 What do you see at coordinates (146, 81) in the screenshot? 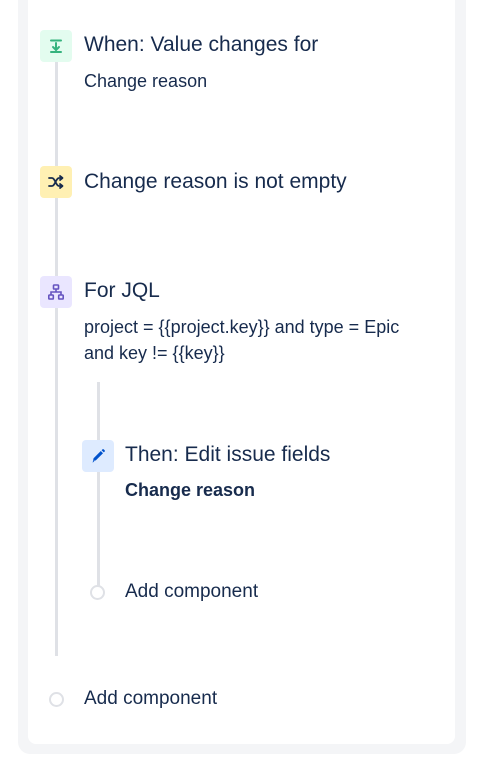
I see `trigger-field: Change reason` at bounding box center [146, 81].